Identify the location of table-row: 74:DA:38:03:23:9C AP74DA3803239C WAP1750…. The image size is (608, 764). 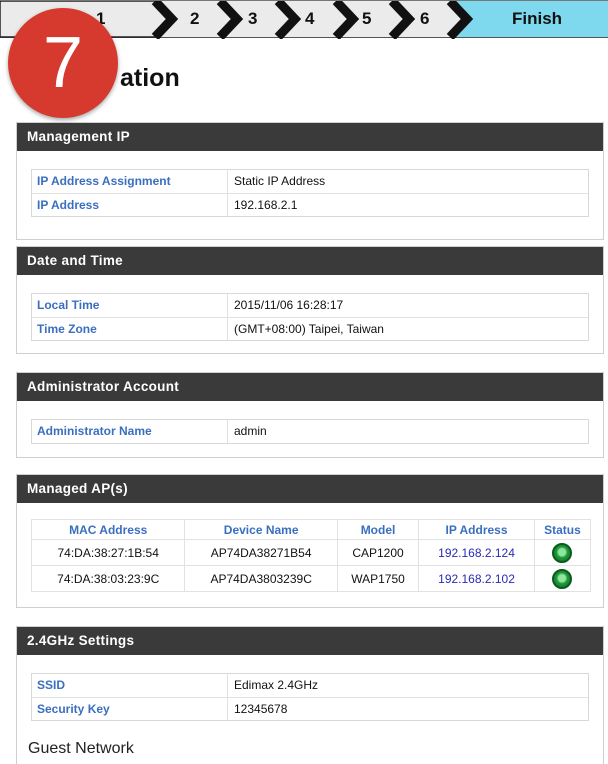
(311, 578).